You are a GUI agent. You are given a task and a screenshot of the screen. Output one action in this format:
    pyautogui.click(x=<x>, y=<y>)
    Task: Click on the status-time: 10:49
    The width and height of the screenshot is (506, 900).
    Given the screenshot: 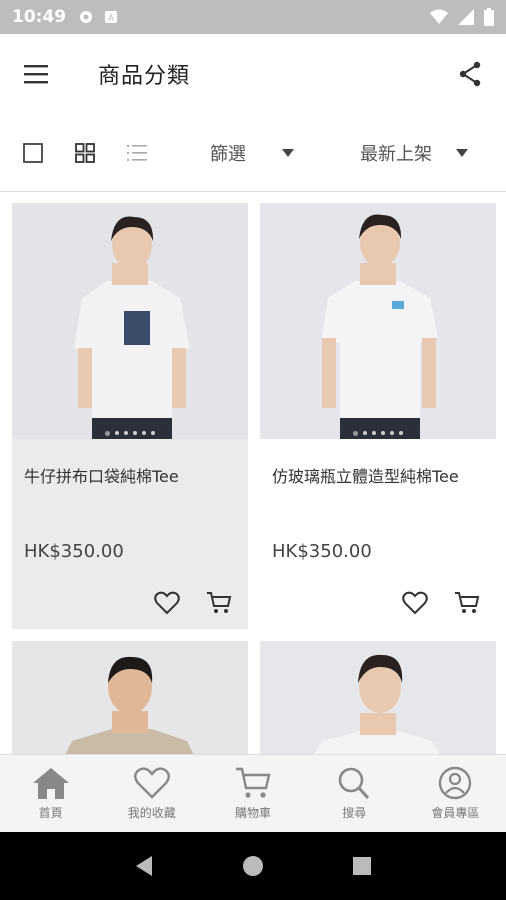 What is the action you would take?
    pyautogui.click(x=39, y=17)
    